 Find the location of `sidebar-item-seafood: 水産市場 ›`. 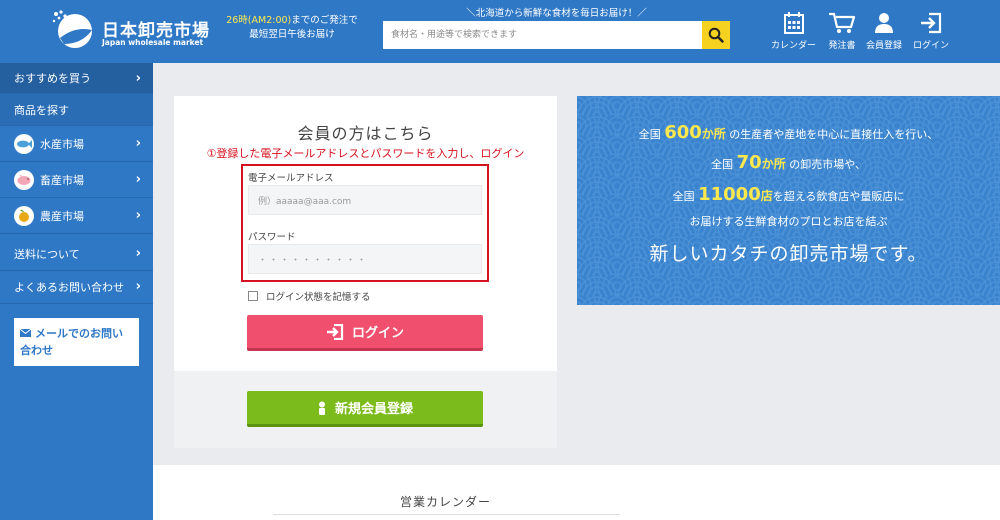

sidebar-item-seafood: 水産市場 › is located at coordinates (76, 144).